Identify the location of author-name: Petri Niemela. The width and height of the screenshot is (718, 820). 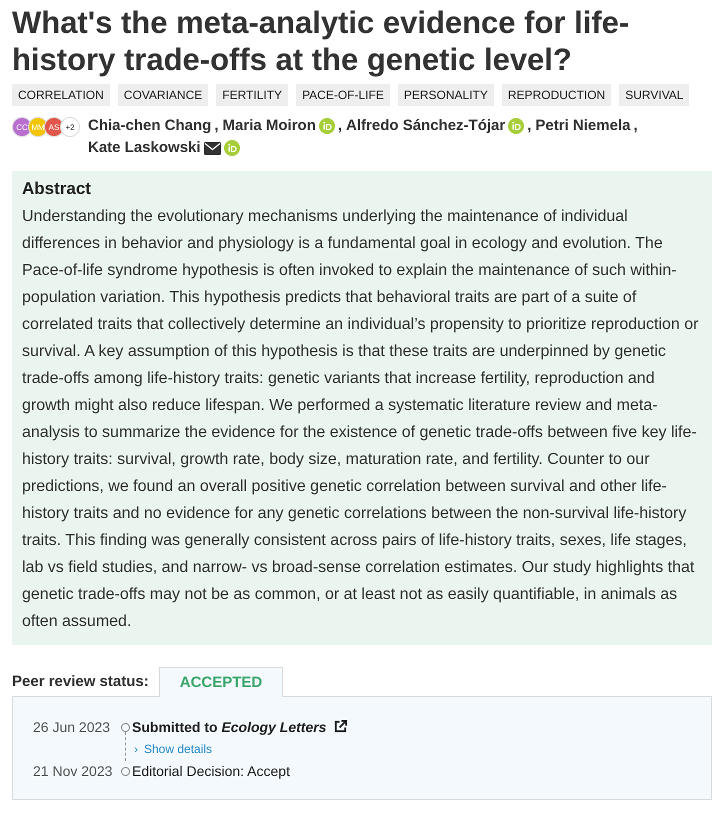
(582, 126).